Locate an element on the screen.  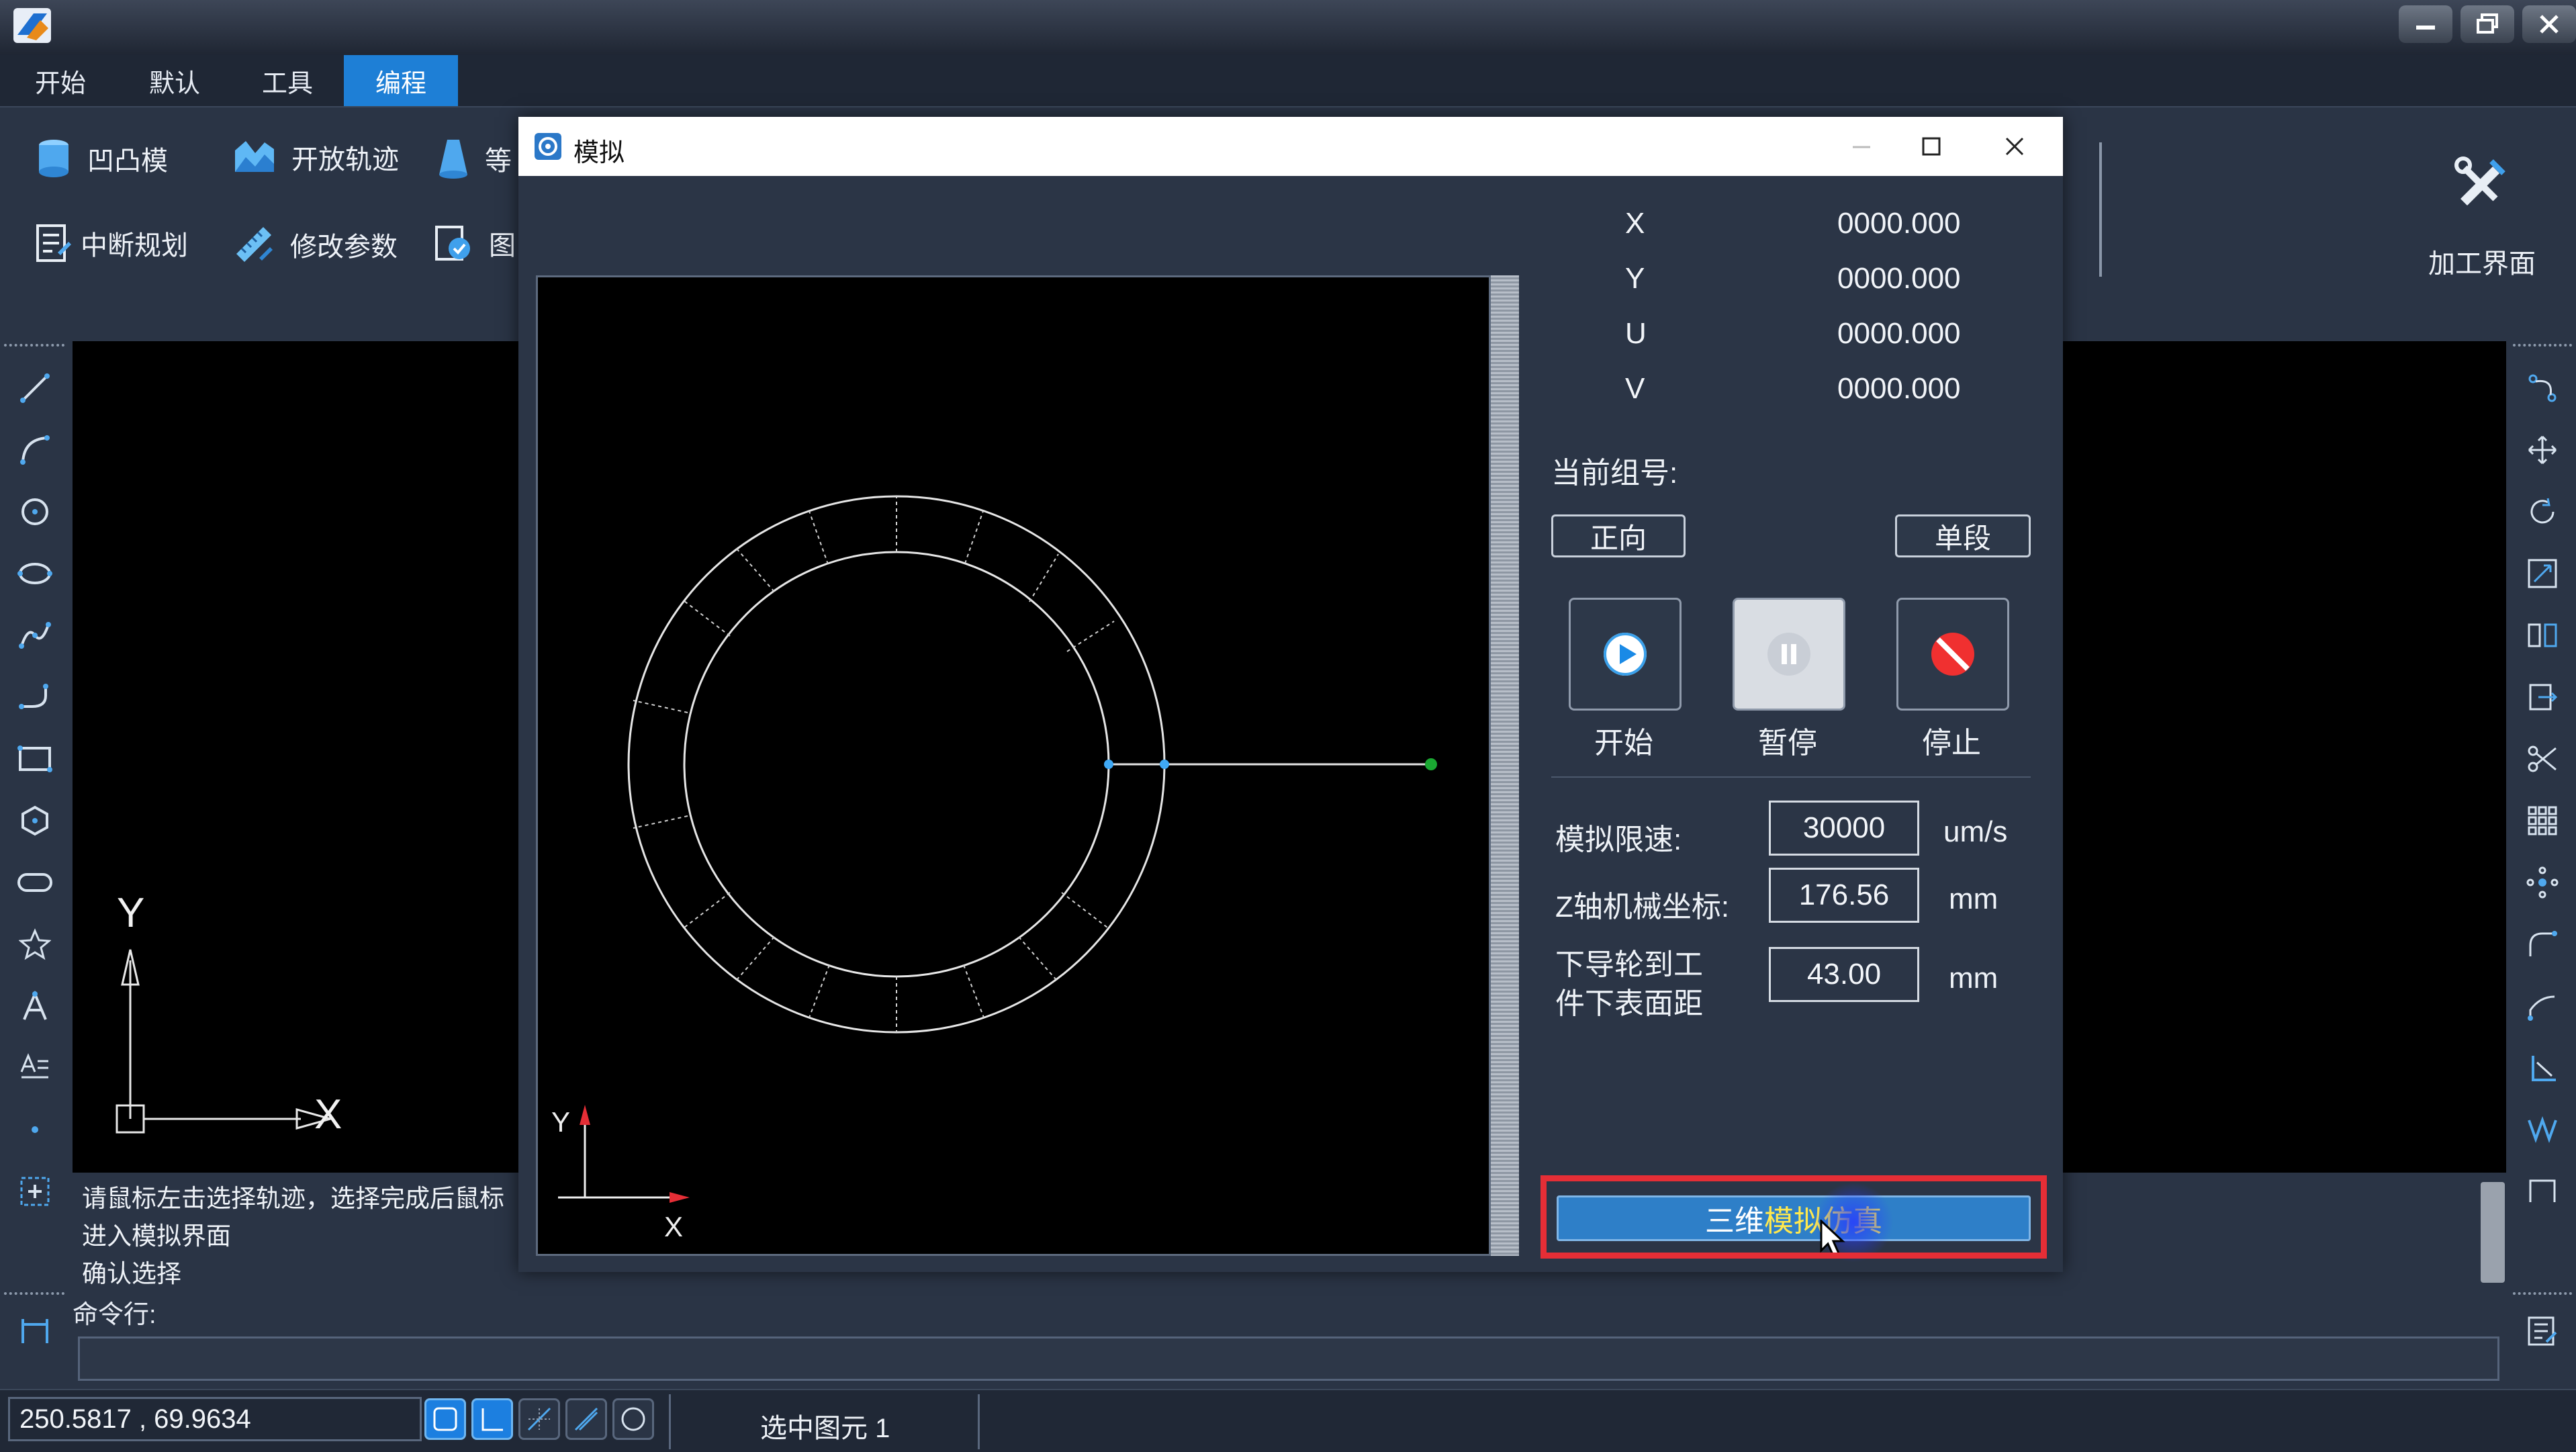
polygon-tool-icon is located at coordinates (35, 821).